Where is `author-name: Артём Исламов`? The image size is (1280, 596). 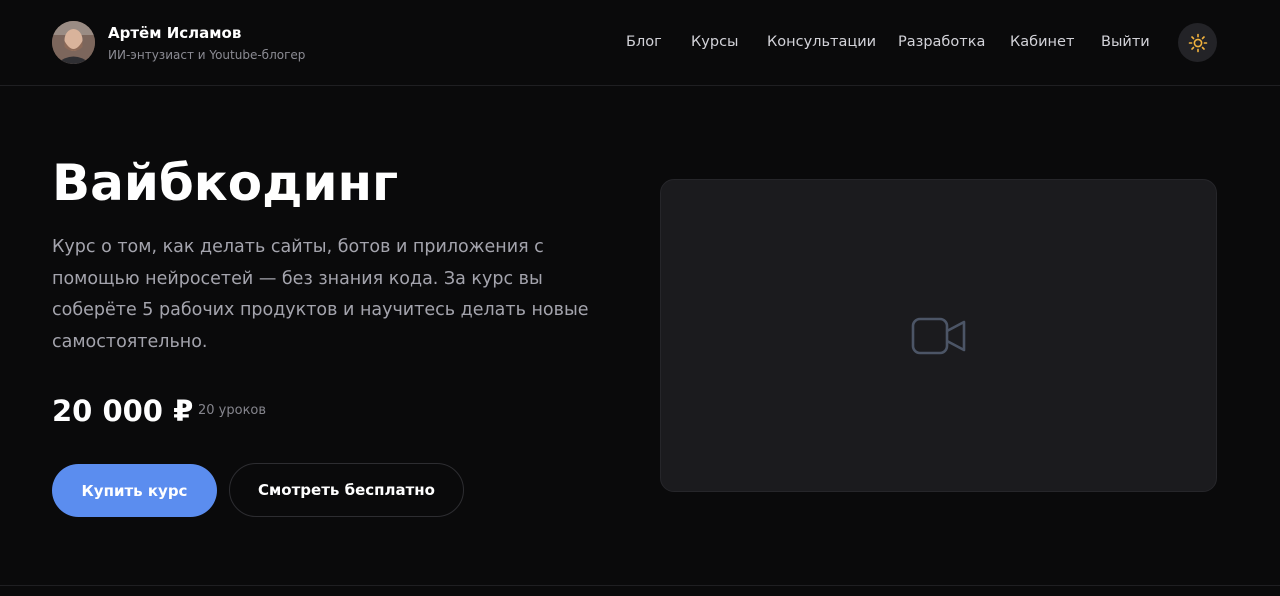
author-name: Артём Исламов is located at coordinates (175, 33).